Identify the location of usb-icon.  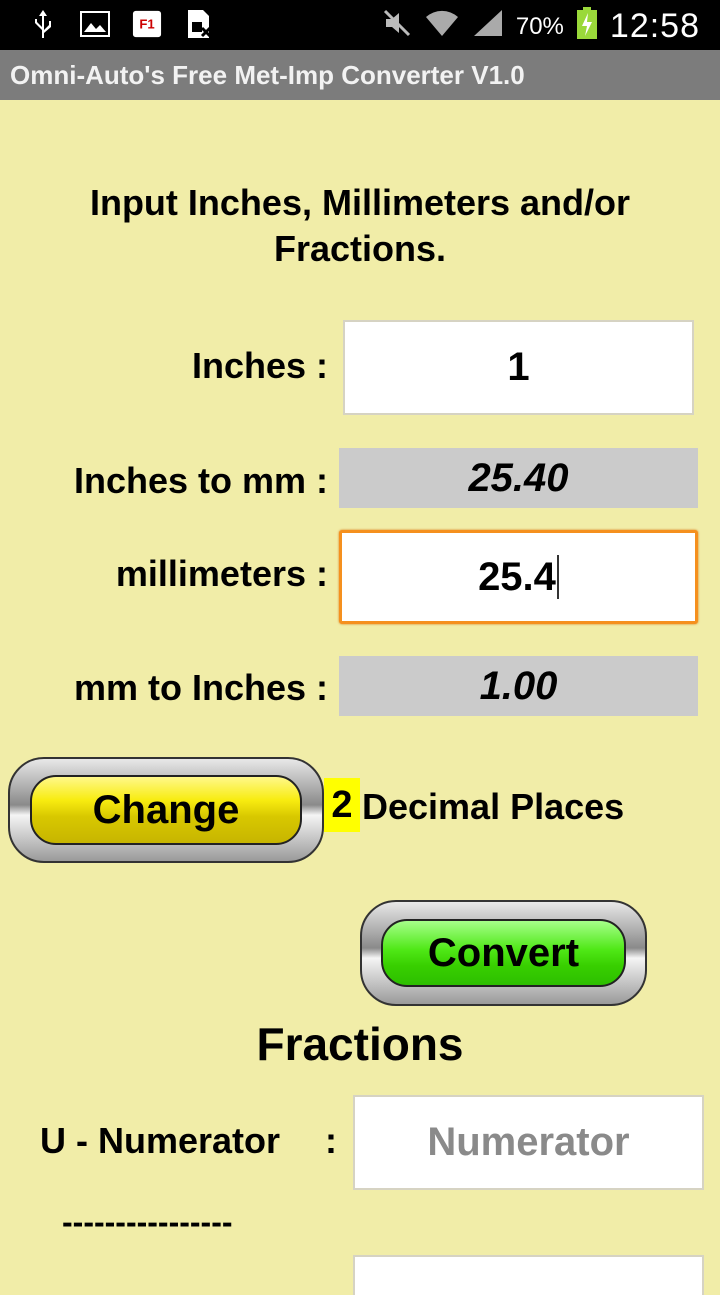
(43, 24).